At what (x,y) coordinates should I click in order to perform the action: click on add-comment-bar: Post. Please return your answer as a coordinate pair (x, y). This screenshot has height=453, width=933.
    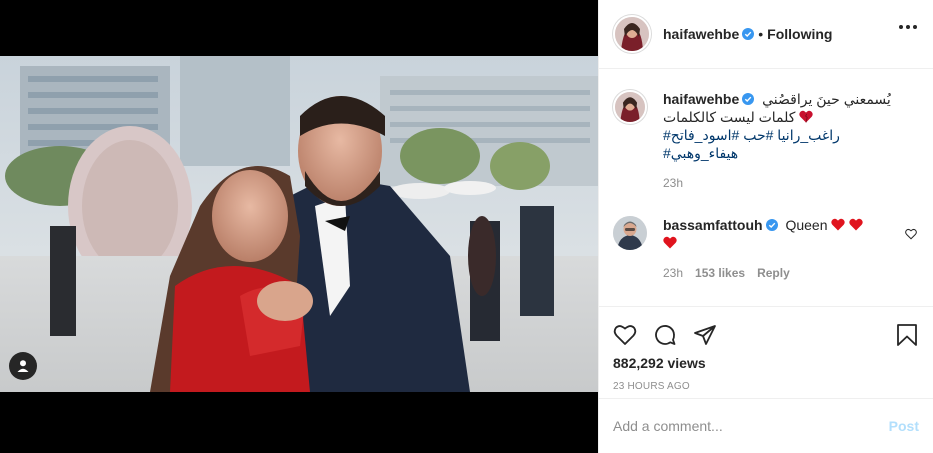
    Looking at the image, I should click on (766, 425).